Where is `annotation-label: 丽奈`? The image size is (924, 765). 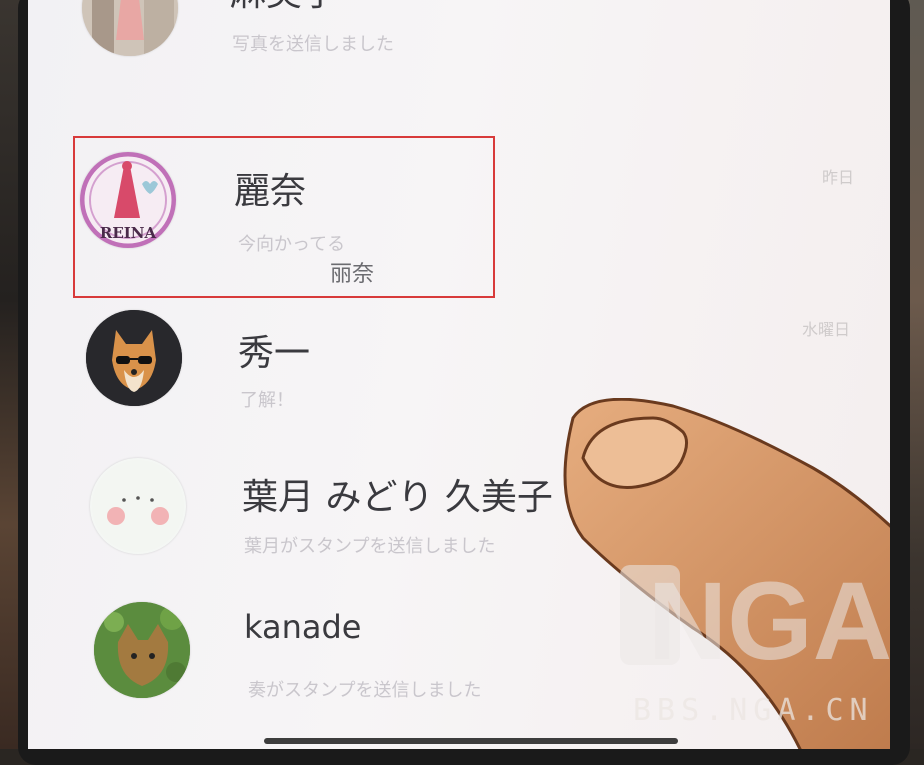 annotation-label: 丽奈 is located at coordinates (352, 274).